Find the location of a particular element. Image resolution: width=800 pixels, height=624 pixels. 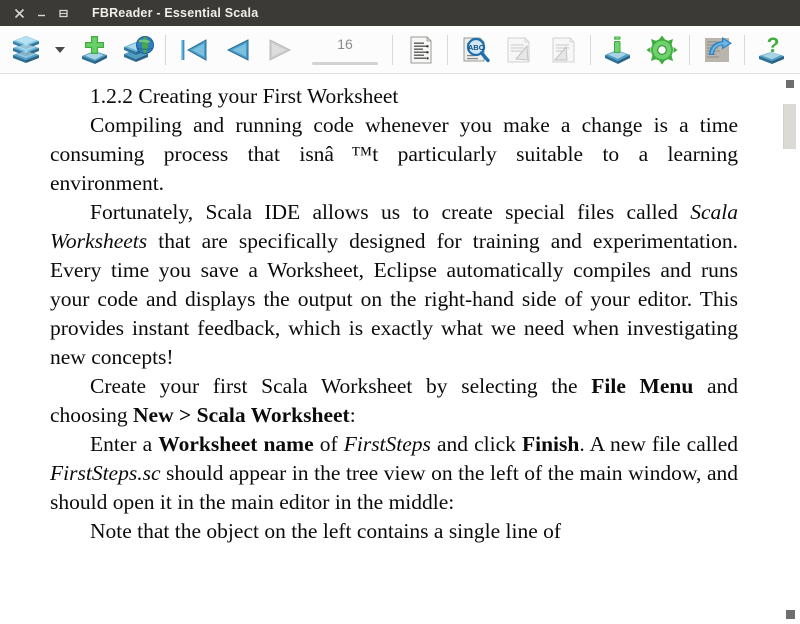

rotate-button is located at coordinates (717, 50).